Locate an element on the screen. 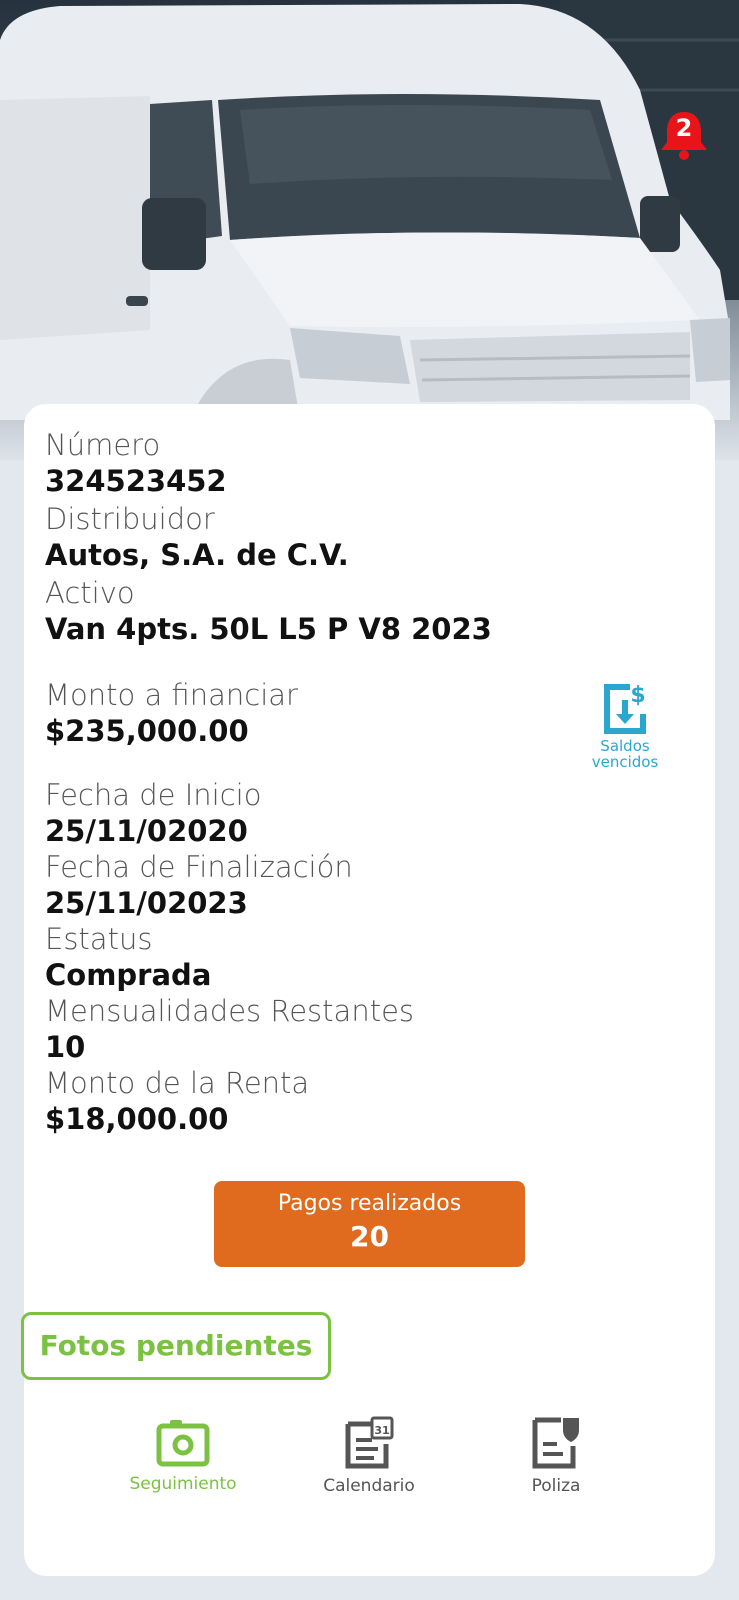 The height and width of the screenshot is (1600, 739). nav-item-calendario: 31 Calendario is located at coordinates (369, 1456).